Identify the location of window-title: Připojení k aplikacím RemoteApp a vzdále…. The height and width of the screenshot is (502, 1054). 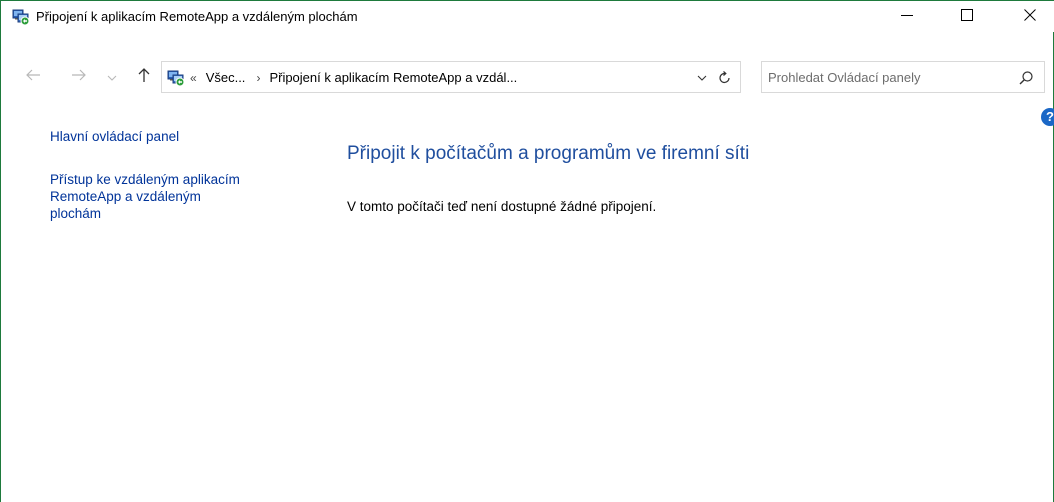
(197, 16).